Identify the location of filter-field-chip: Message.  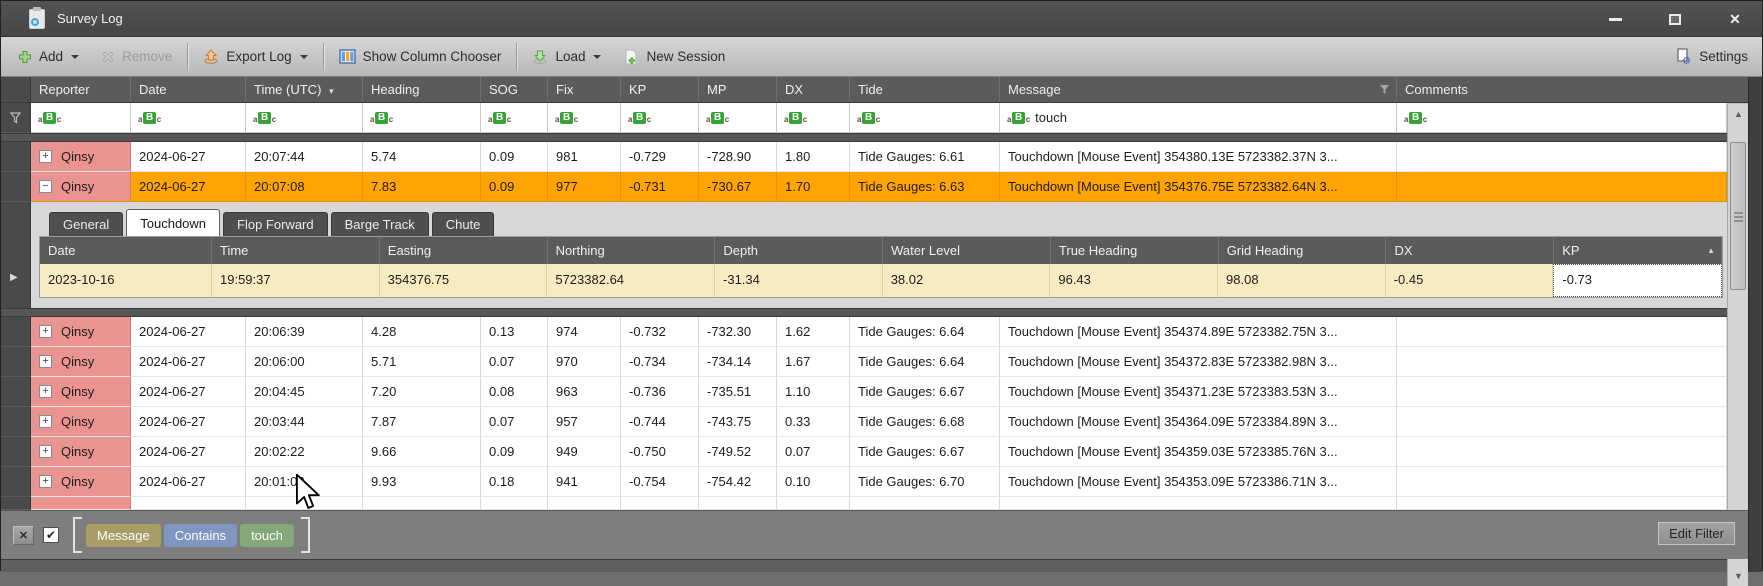
(123, 535).